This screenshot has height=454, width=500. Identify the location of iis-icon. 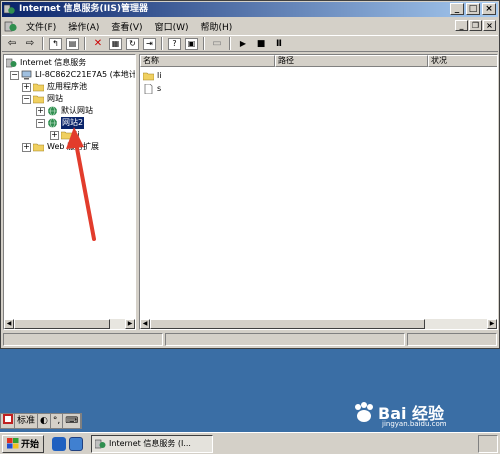
(100, 443).